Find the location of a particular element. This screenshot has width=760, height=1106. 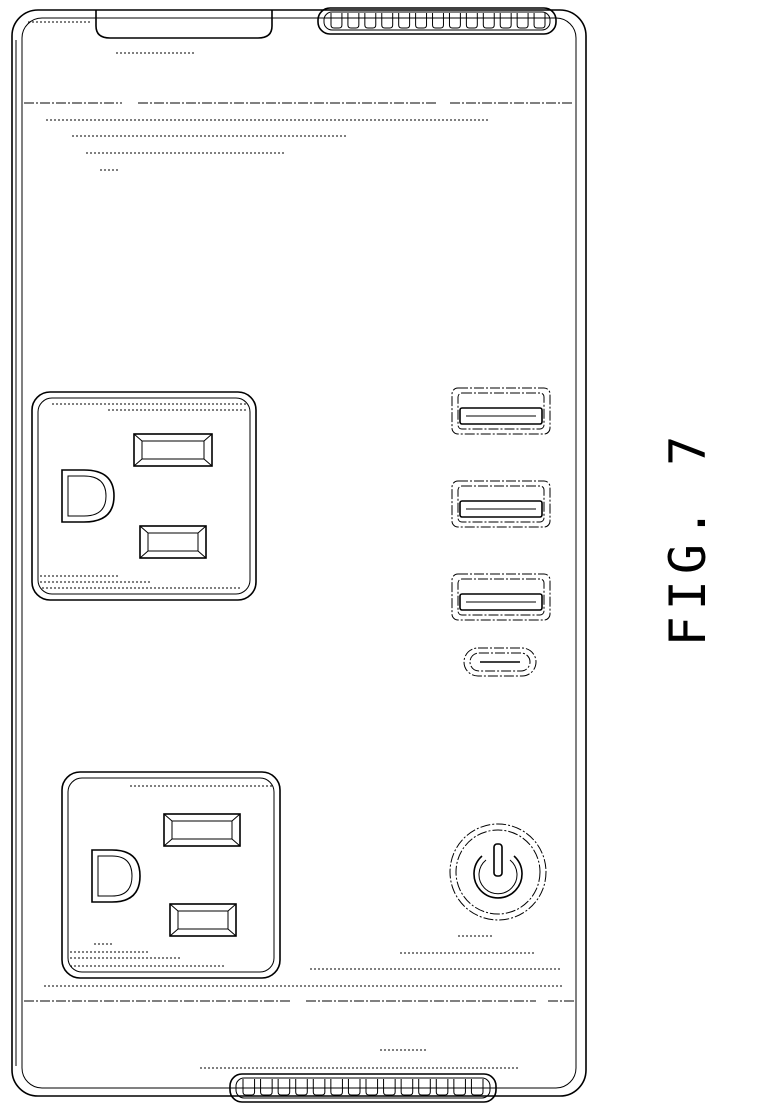

outlet-upper-hot-slot is located at coordinates (173, 542).